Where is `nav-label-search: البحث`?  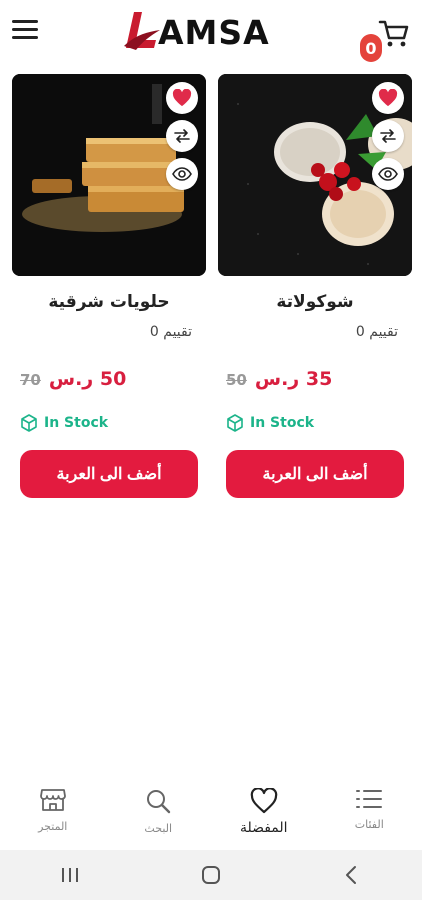 nav-label-search: البحث is located at coordinates (158, 828).